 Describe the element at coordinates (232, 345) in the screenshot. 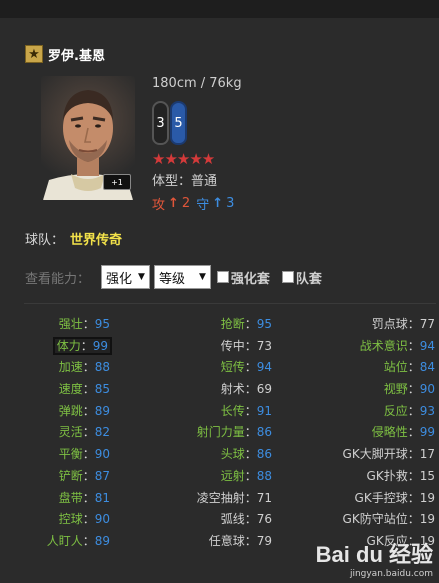

I see `stat-label: 传中` at that location.